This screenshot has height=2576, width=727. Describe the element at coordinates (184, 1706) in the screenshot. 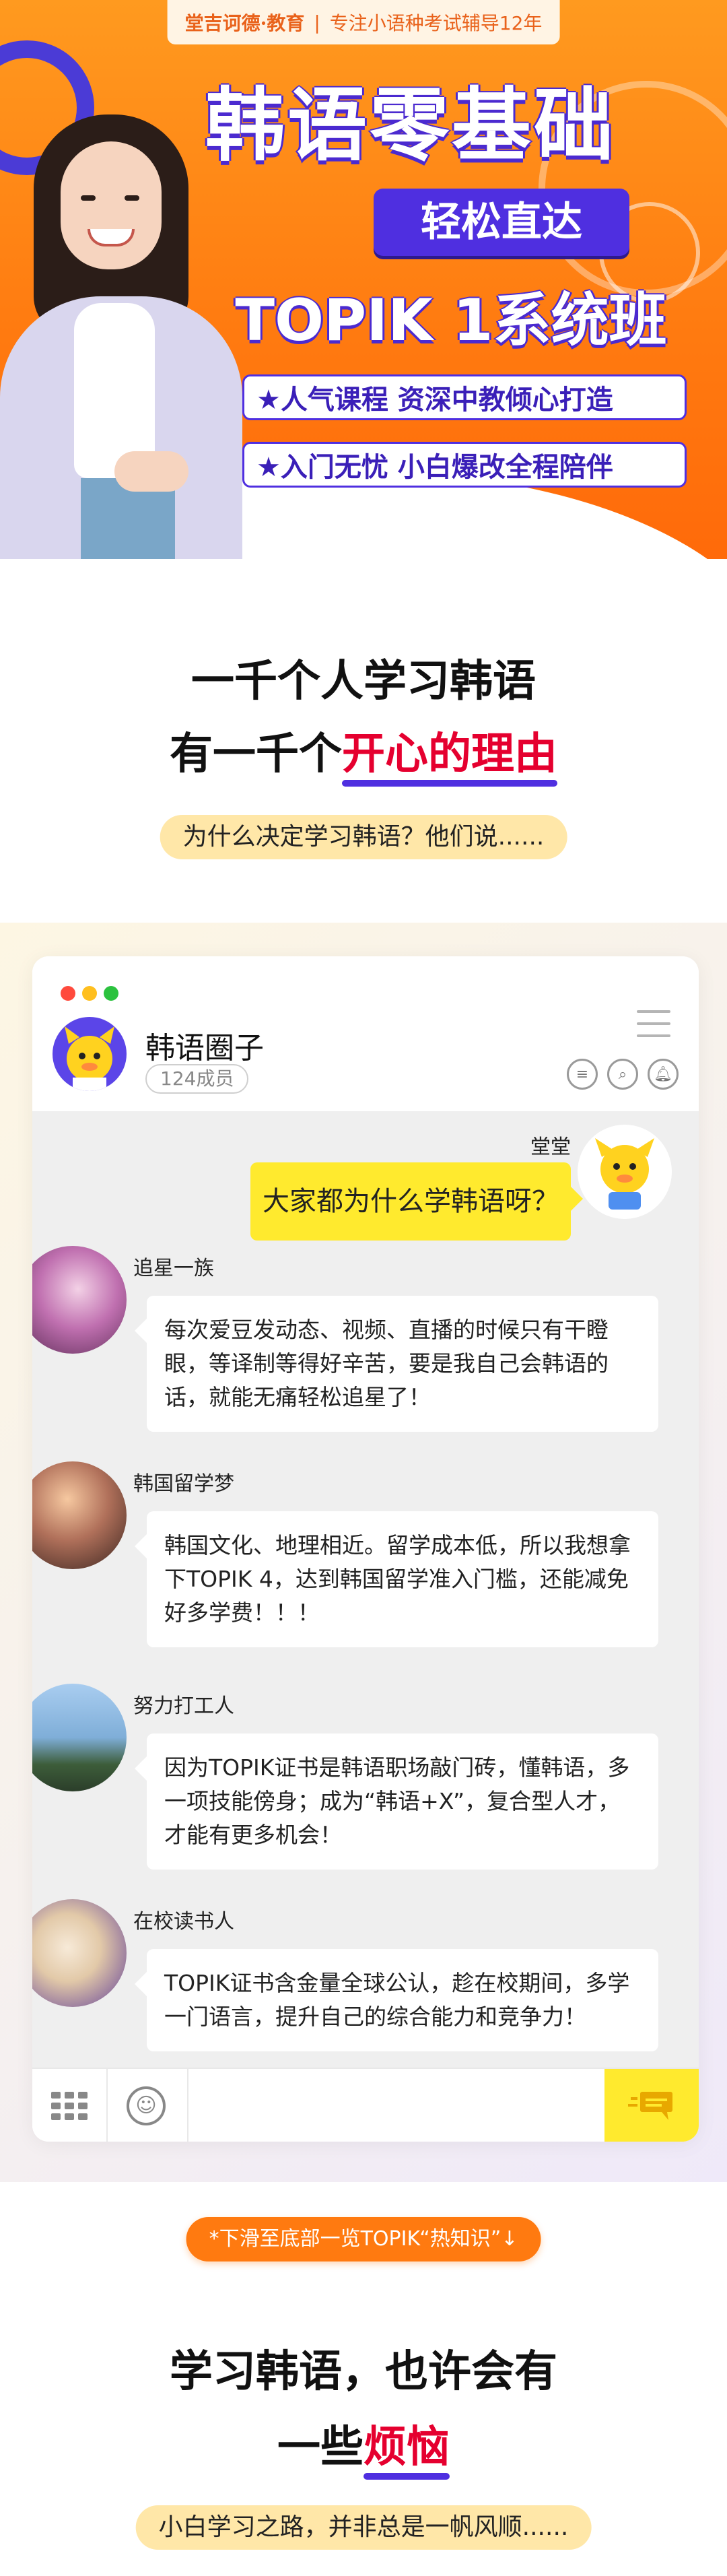

I see `sender-name: 努力打工人` at that location.